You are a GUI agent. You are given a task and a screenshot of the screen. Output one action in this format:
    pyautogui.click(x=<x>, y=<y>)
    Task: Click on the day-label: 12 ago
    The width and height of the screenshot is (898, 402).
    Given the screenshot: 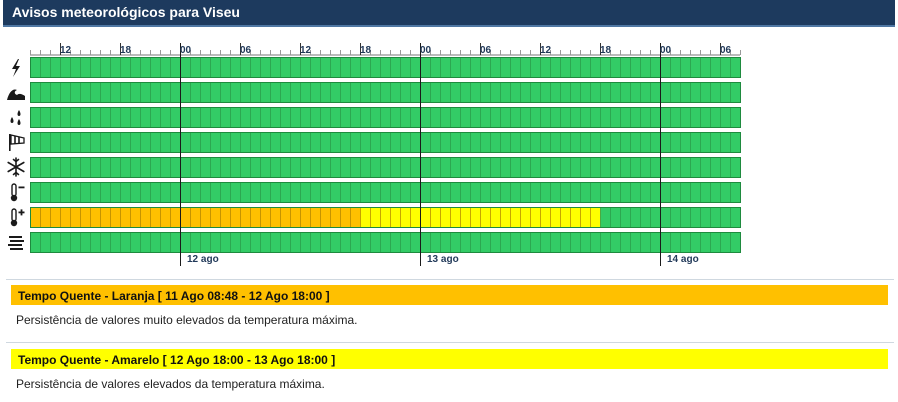 What is the action you would take?
    pyautogui.click(x=203, y=259)
    